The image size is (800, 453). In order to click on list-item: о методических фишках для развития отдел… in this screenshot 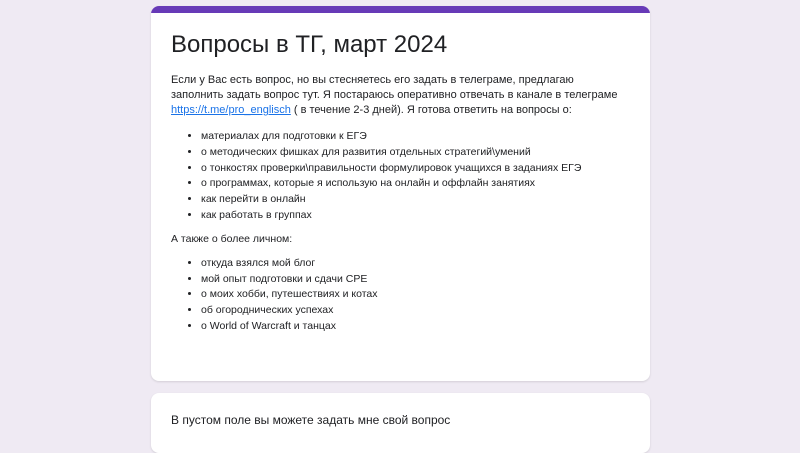, I will do `click(414, 153)`.